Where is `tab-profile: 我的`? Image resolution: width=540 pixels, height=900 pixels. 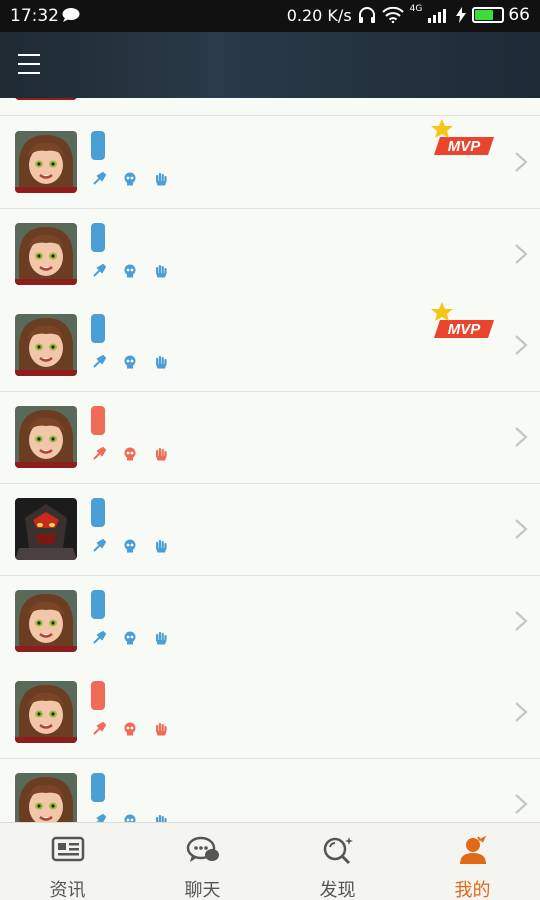 tab-profile: 我的 is located at coordinates (472, 861).